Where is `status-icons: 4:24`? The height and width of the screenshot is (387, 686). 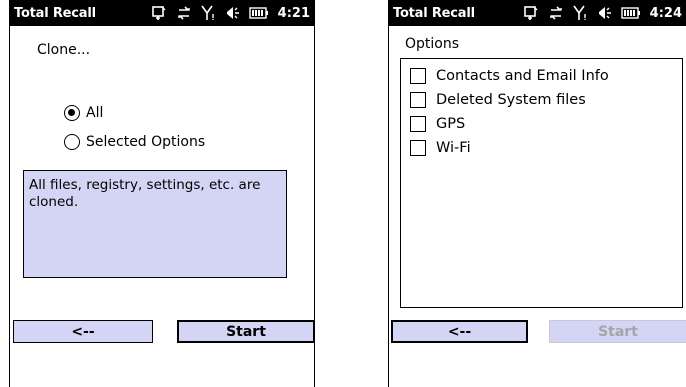
status-icons: 4:24 is located at coordinates (602, 13).